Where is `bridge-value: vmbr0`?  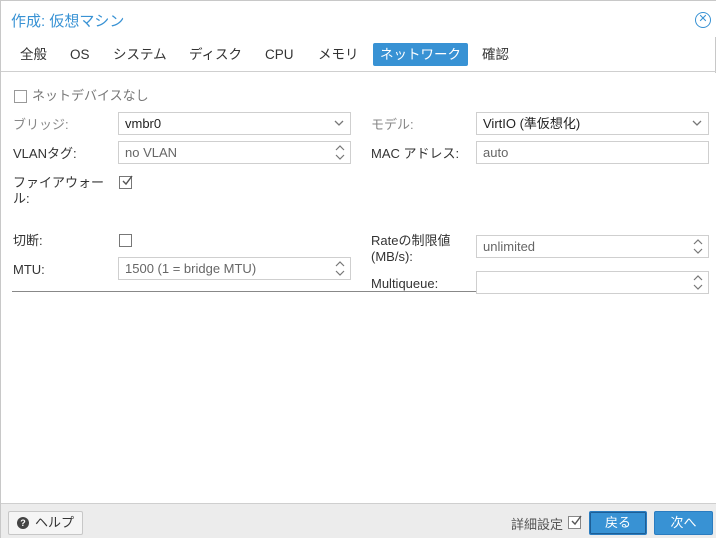
bridge-value: vmbr0 is located at coordinates (143, 123).